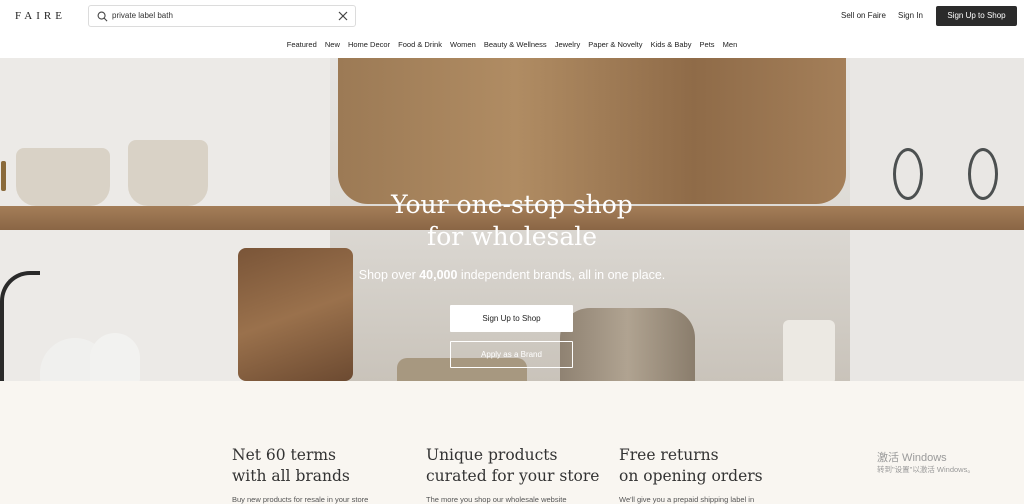 Image resolution: width=1024 pixels, height=504 pixels. What do you see at coordinates (3, 176) in the screenshot?
I see `carousel-handle` at bounding box center [3, 176].